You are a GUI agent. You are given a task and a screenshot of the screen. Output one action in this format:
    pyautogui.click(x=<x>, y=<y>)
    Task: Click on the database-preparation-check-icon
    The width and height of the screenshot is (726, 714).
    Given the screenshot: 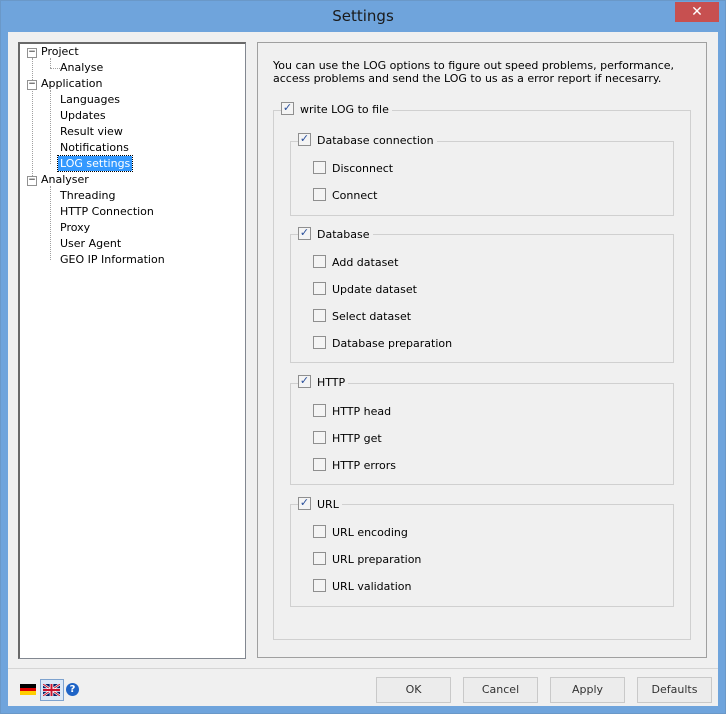 What is the action you would take?
    pyautogui.click(x=319, y=342)
    